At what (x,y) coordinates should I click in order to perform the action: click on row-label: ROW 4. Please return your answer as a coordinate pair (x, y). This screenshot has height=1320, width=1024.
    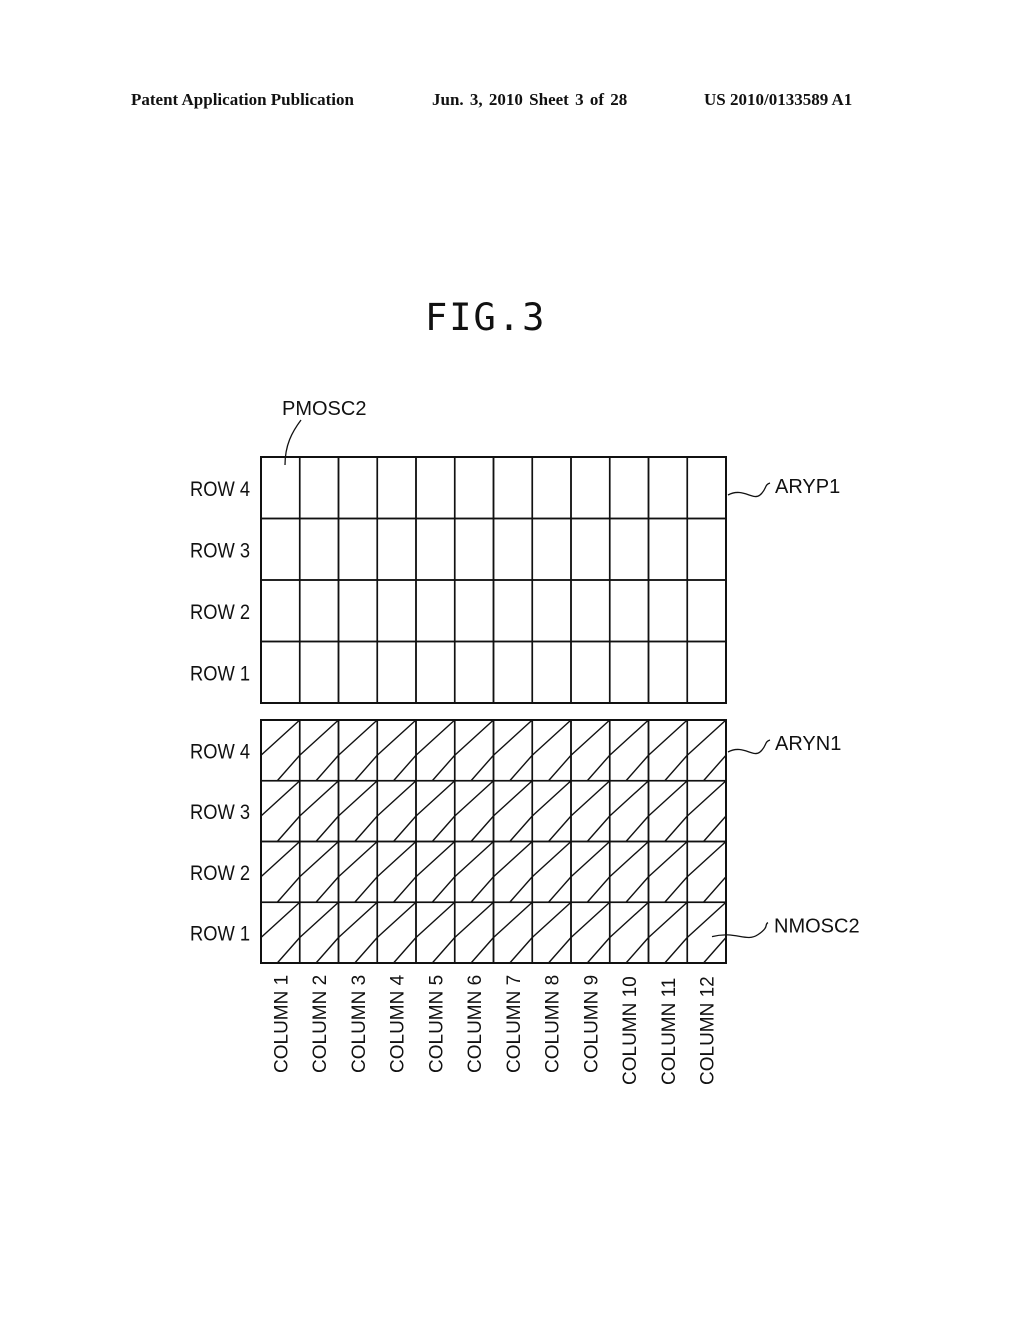
    Looking at the image, I should click on (220, 489).